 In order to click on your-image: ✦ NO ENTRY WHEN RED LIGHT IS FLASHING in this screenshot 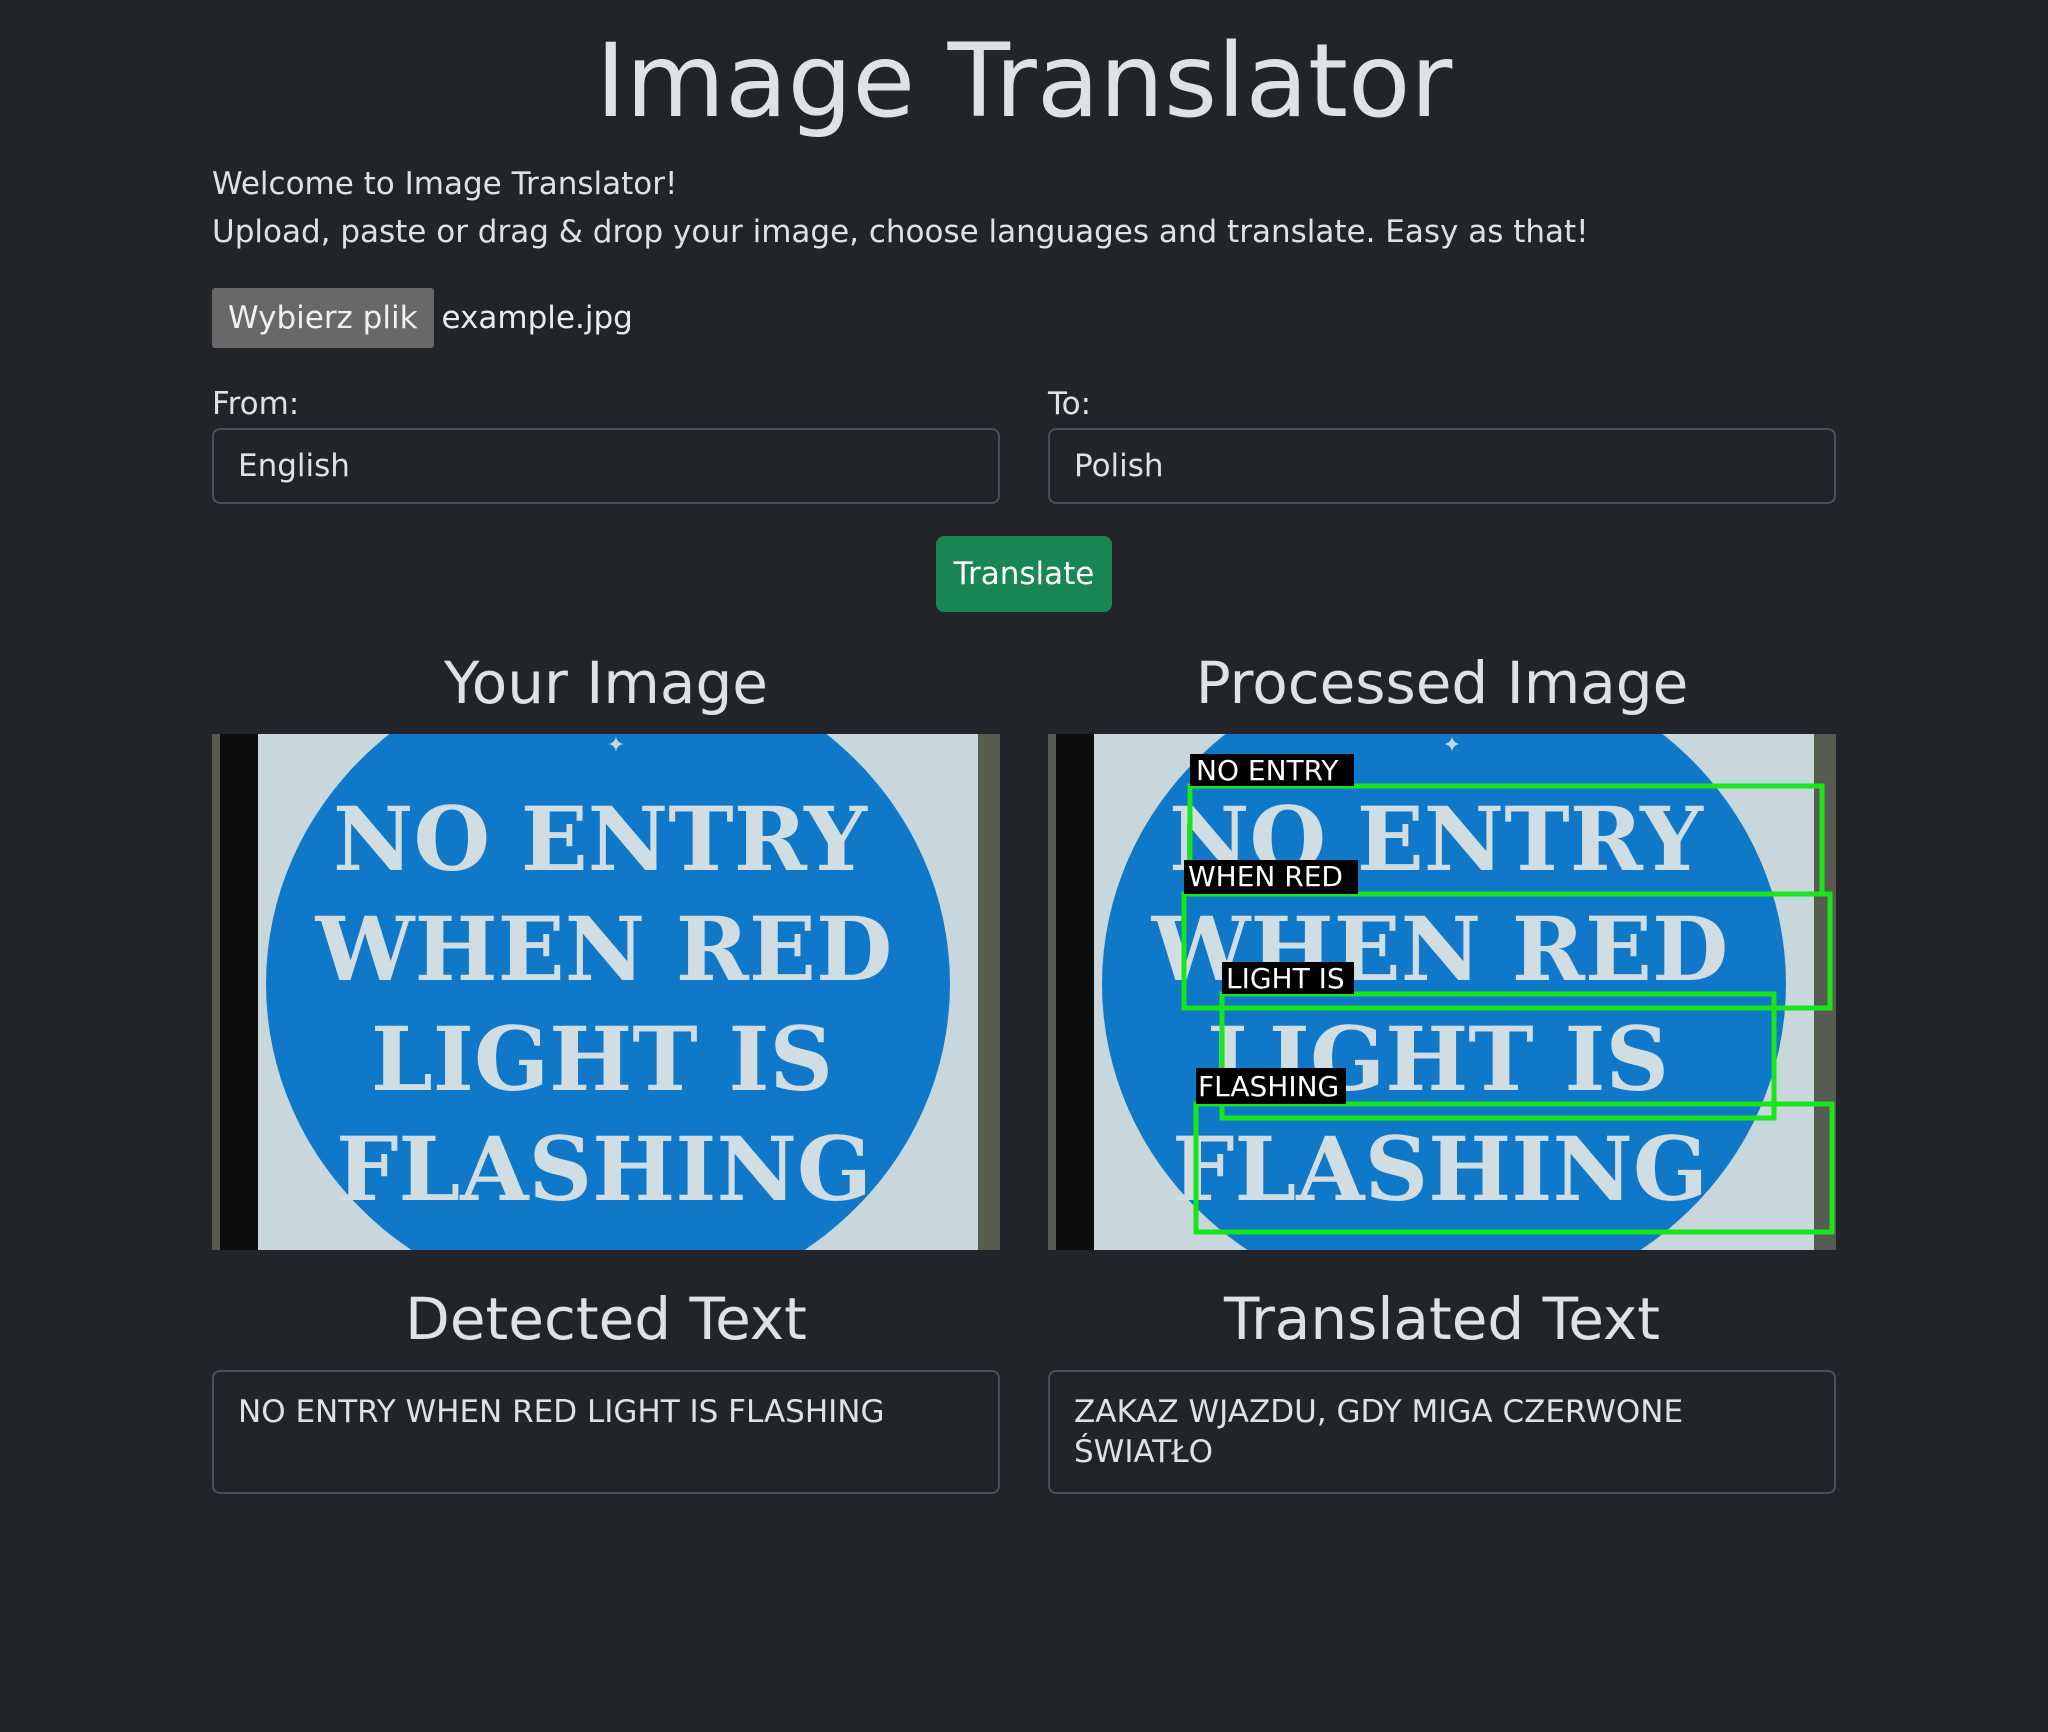, I will do `click(606, 992)`.